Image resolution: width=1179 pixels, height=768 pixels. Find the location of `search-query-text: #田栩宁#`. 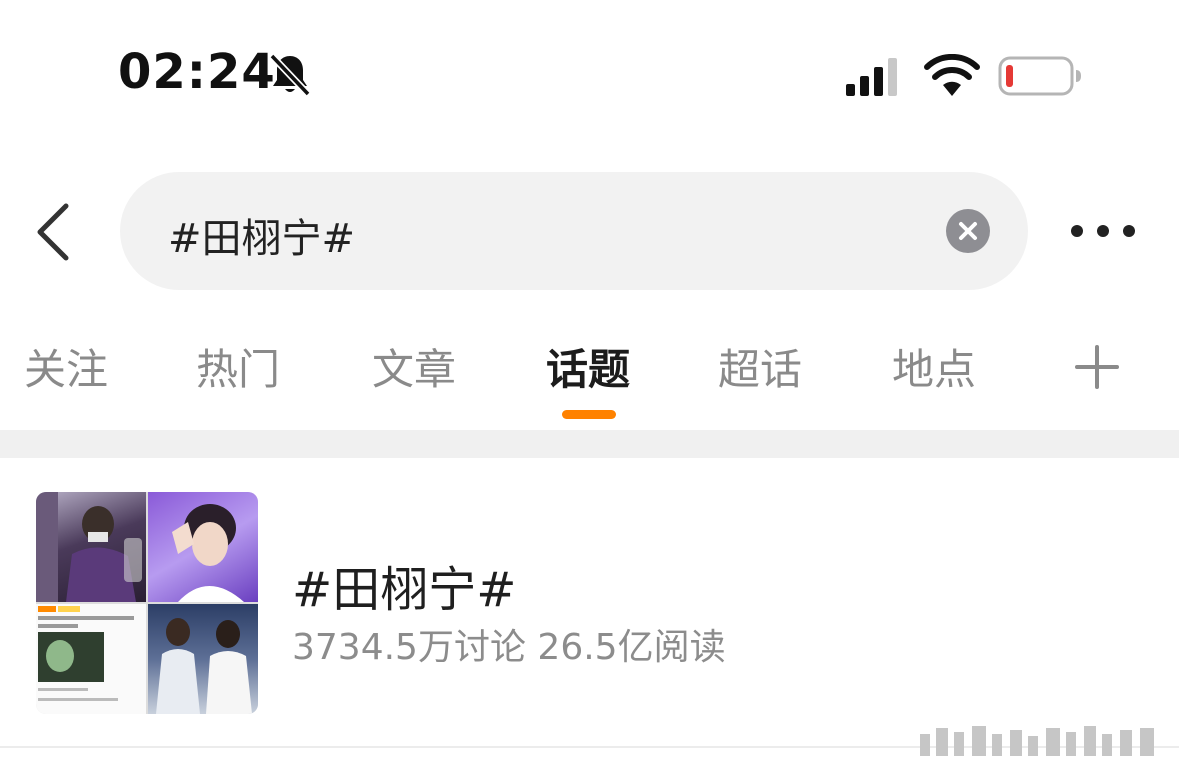

search-query-text: #田栩宁# is located at coordinates (261, 235).